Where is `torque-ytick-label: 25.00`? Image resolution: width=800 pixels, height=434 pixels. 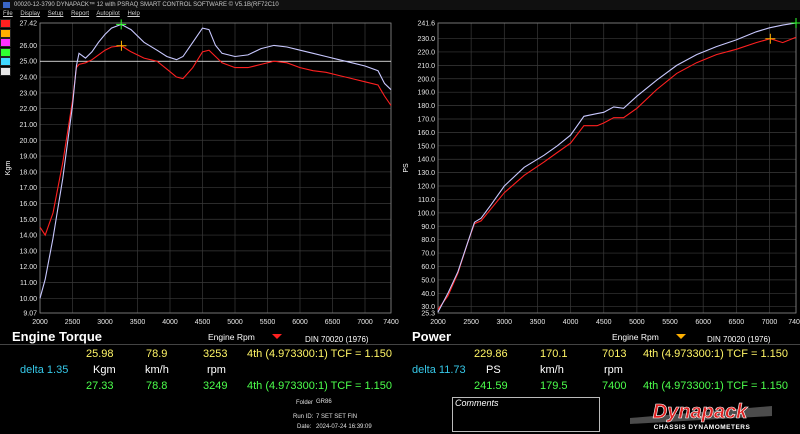 torque-ytick-label: 25.00 is located at coordinates (28, 62).